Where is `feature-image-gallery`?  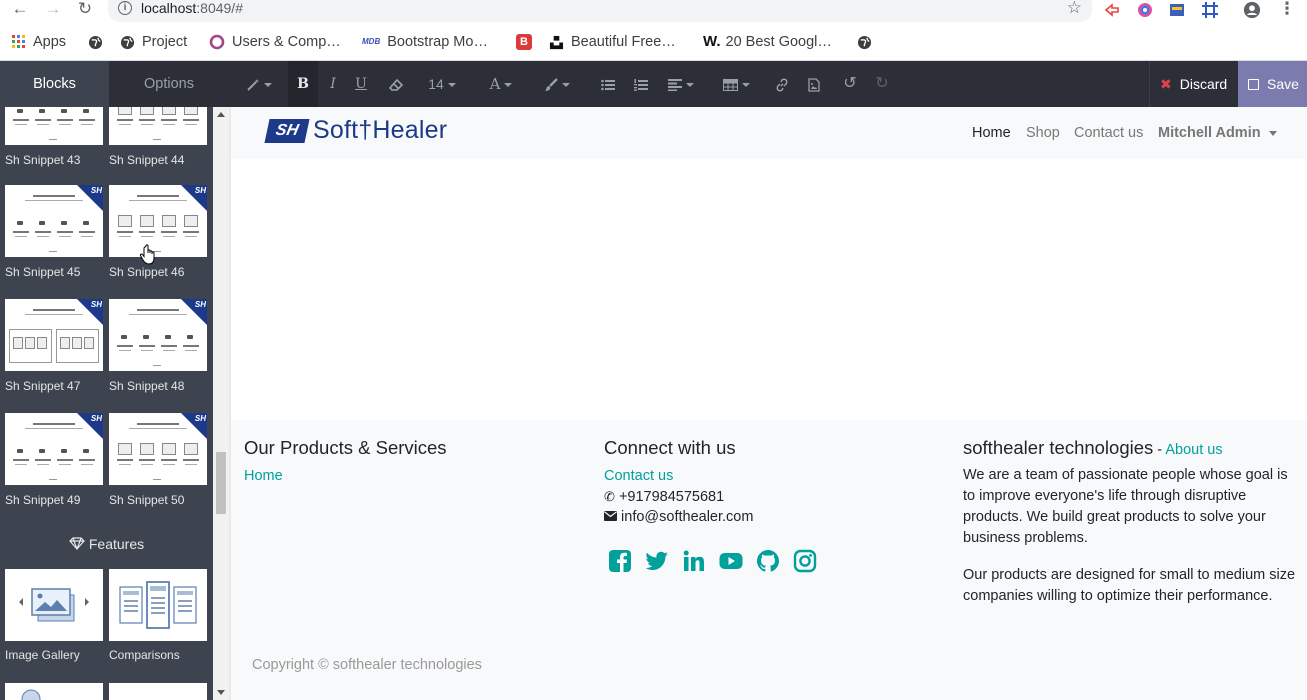
feature-image-gallery is located at coordinates (54, 605).